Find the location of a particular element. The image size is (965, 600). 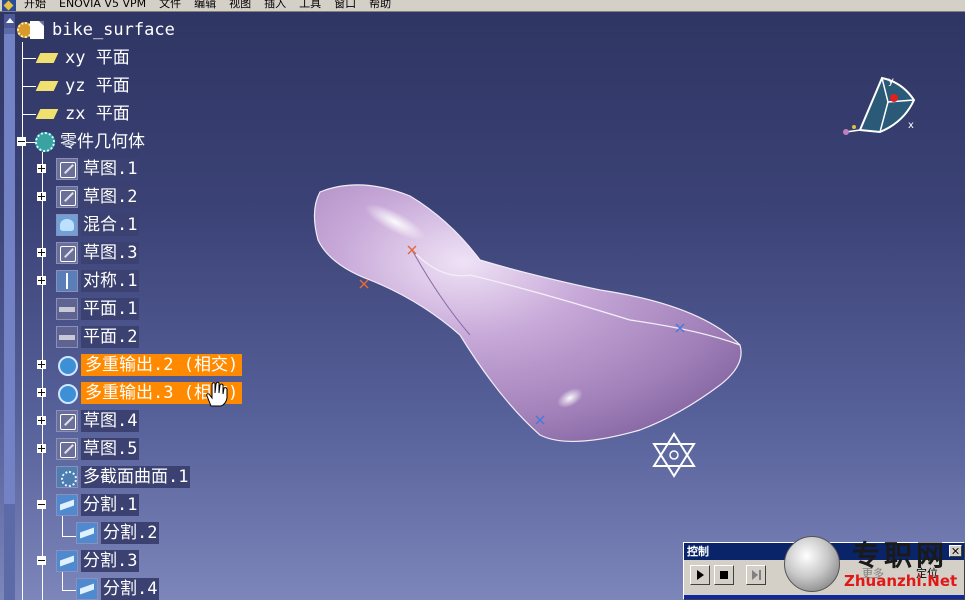

tree-item-label: 草图.4 is located at coordinates (110, 421).